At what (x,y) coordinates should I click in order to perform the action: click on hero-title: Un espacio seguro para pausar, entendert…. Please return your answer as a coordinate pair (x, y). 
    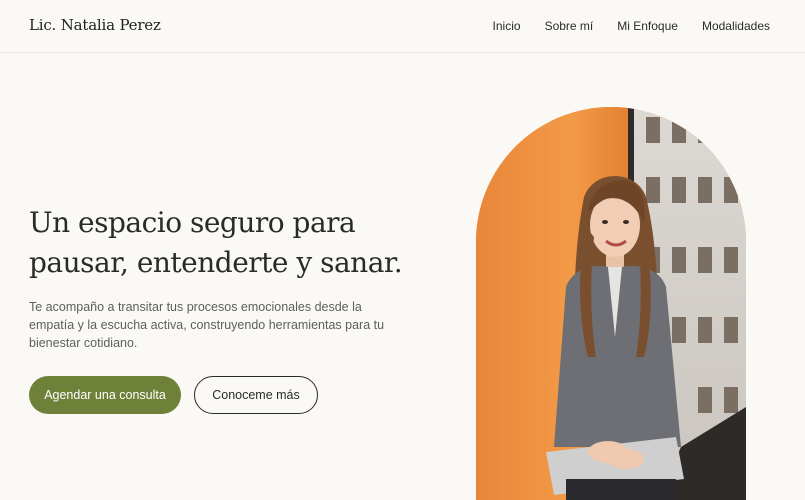
    Looking at the image, I should click on (239, 243).